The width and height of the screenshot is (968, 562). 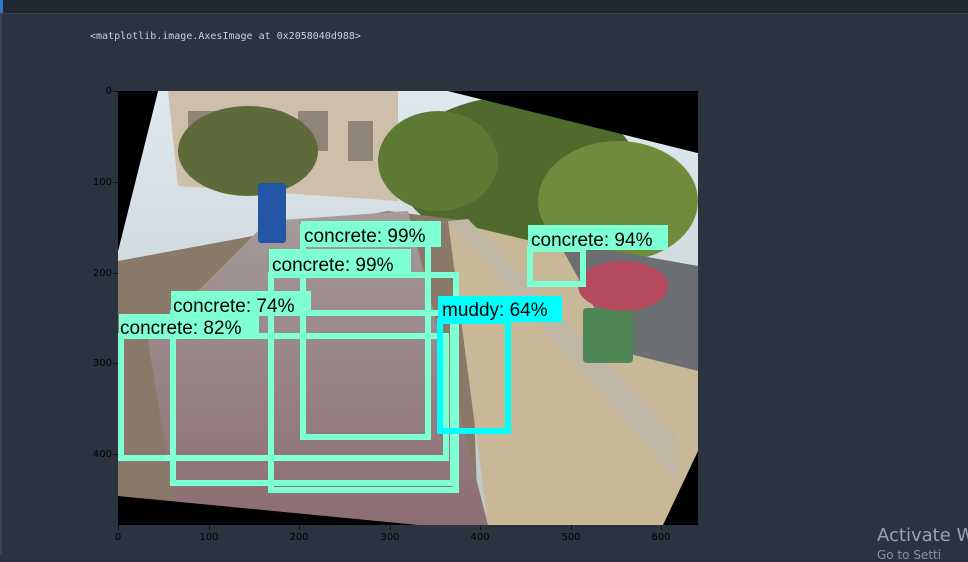 I want to click on windows-activation-subtext: Go to Setti, so click(x=909, y=555).